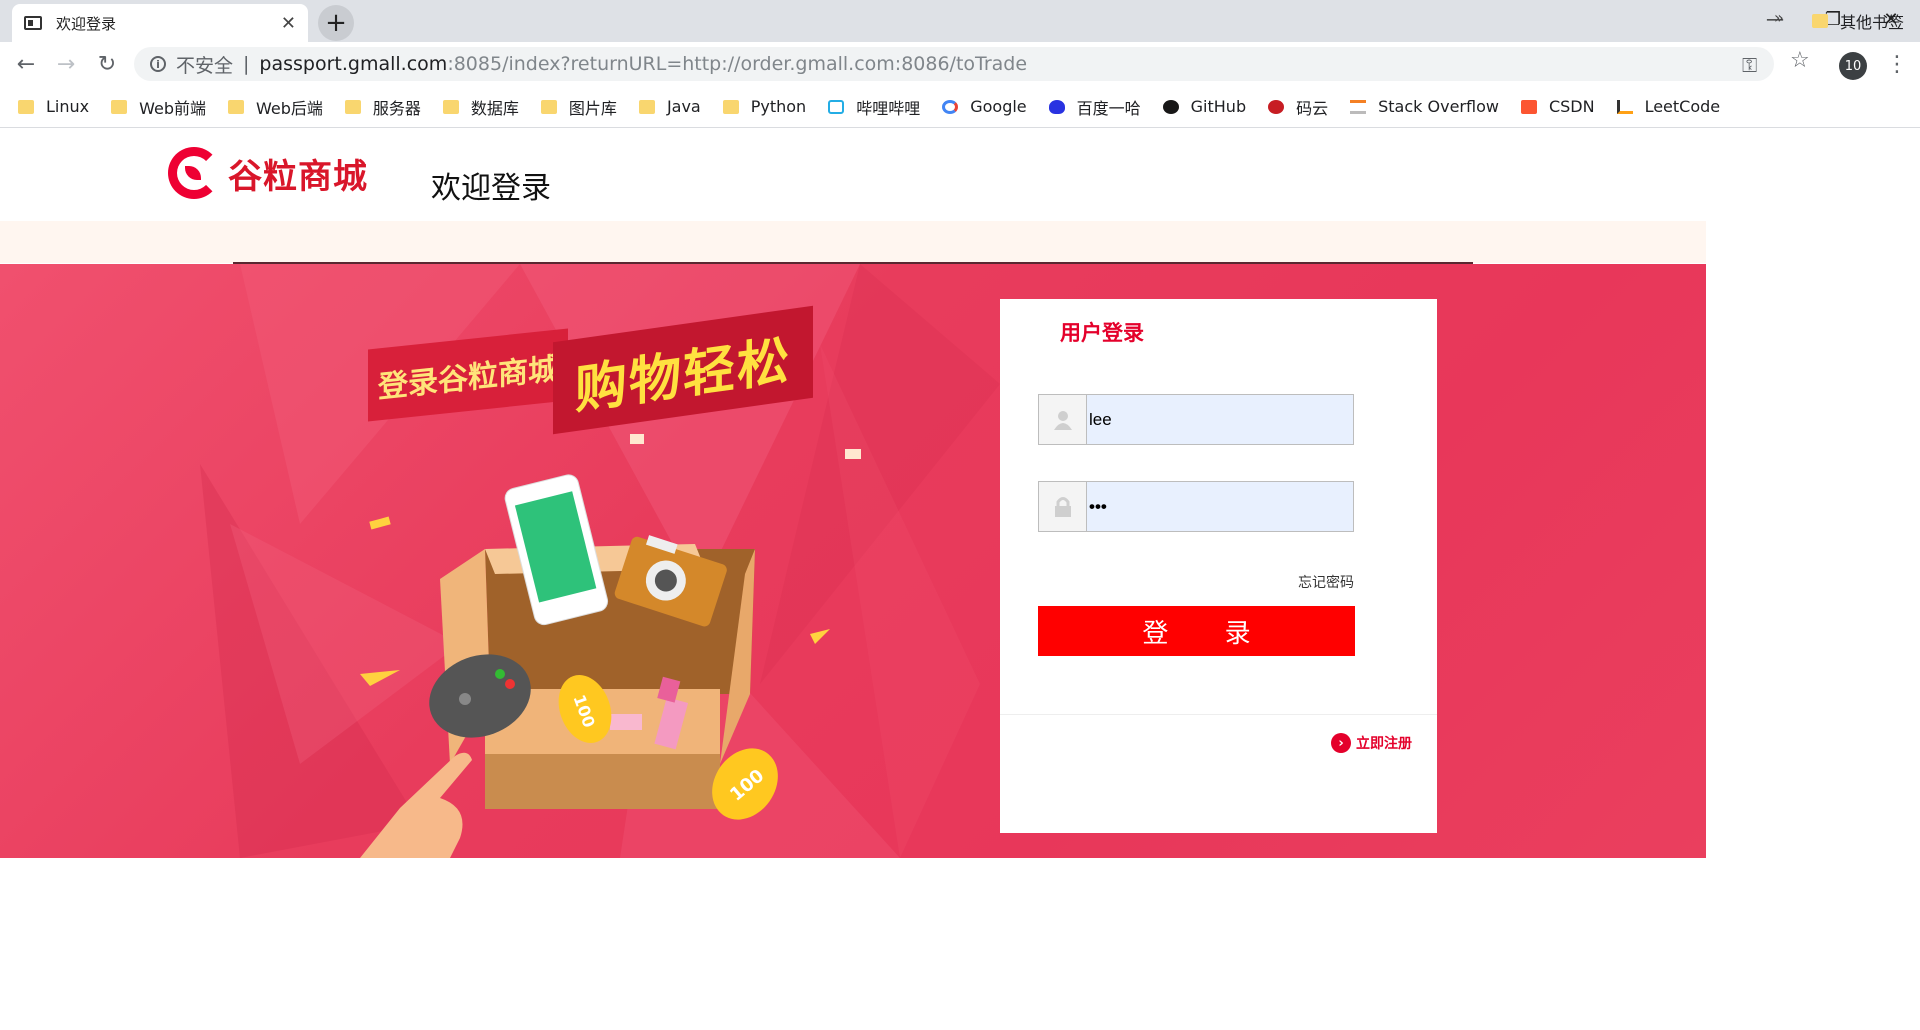 The image size is (1920, 1030). What do you see at coordinates (1624, 106) in the screenshot?
I see `leetcode-icon` at bounding box center [1624, 106].